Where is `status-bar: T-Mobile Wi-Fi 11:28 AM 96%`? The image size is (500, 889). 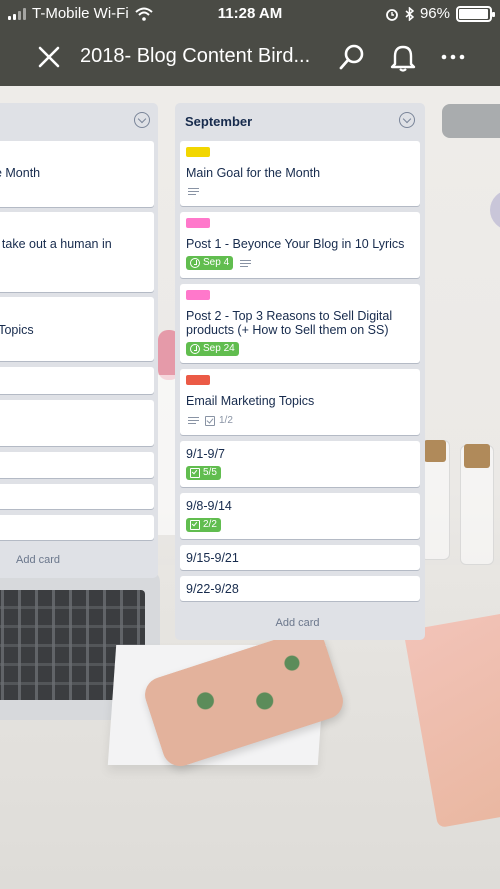
status-bar: T-Mobile Wi-Fi 11:28 AM 96% is located at coordinates (250, 14).